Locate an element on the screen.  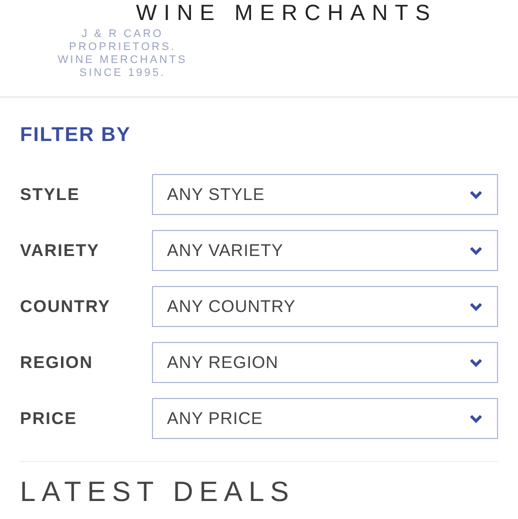
filter-label: REGION is located at coordinates (57, 363).